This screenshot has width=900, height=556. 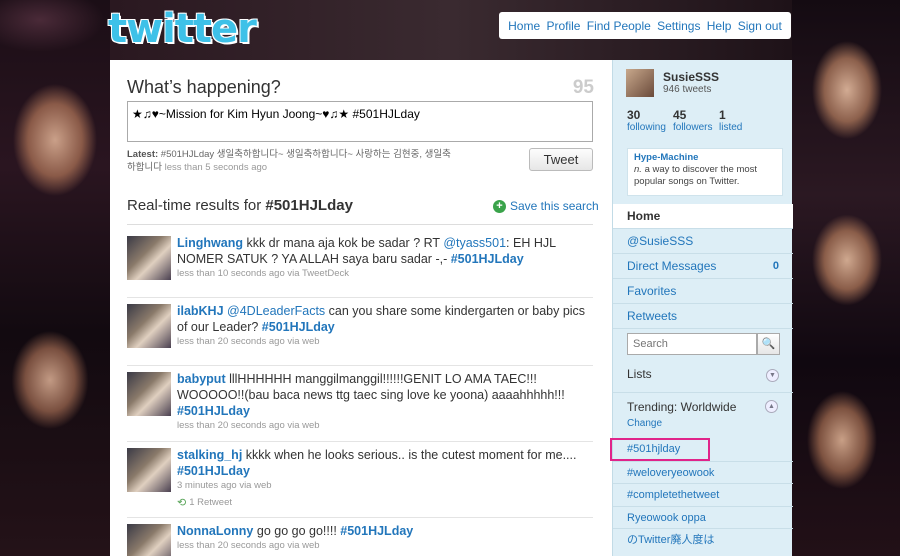 I want to click on lists-section-toggle: Lists ▼, so click(x=703, y=376).